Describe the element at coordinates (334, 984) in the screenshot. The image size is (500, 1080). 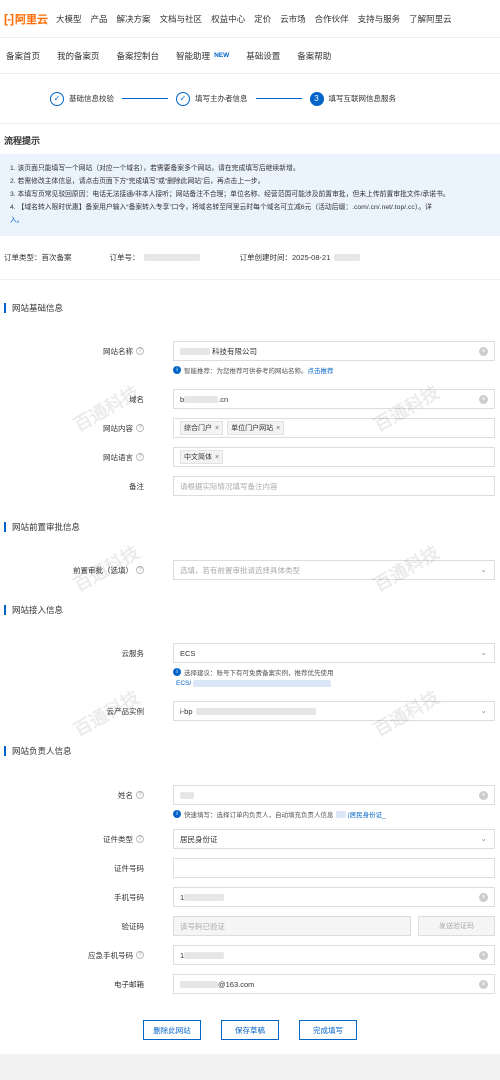
I see `email-input: @163.com ×` at that location.